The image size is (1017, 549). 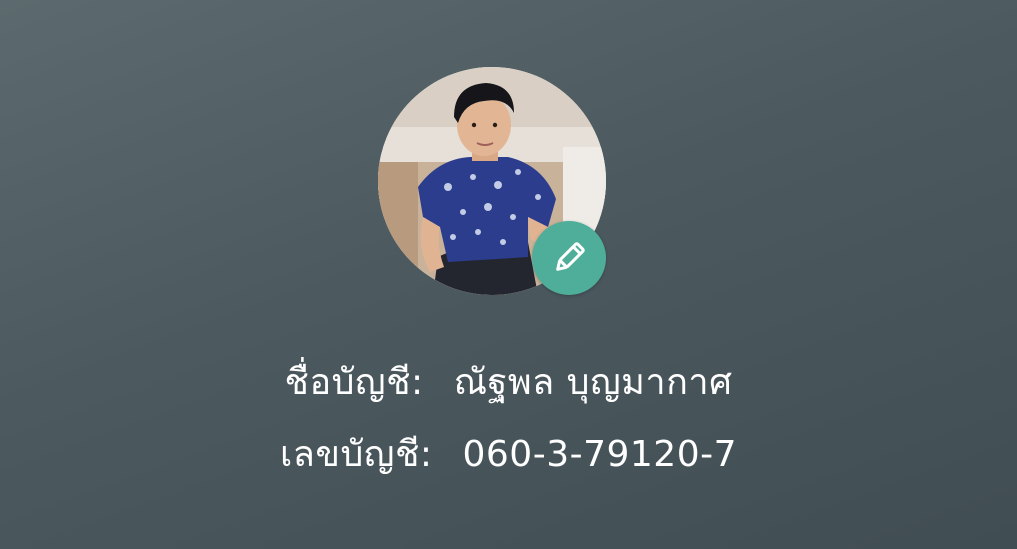 What do you see at coordinates (356, 454) in the screenshot?
I see `account-number-label: เลขบัญชี:` at bounding box center [356, 454].